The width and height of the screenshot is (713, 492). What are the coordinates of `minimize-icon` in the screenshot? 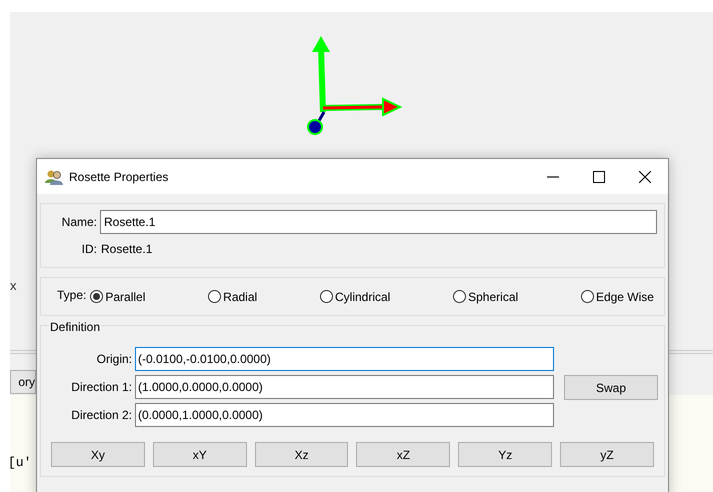 It's located at (553, 177).